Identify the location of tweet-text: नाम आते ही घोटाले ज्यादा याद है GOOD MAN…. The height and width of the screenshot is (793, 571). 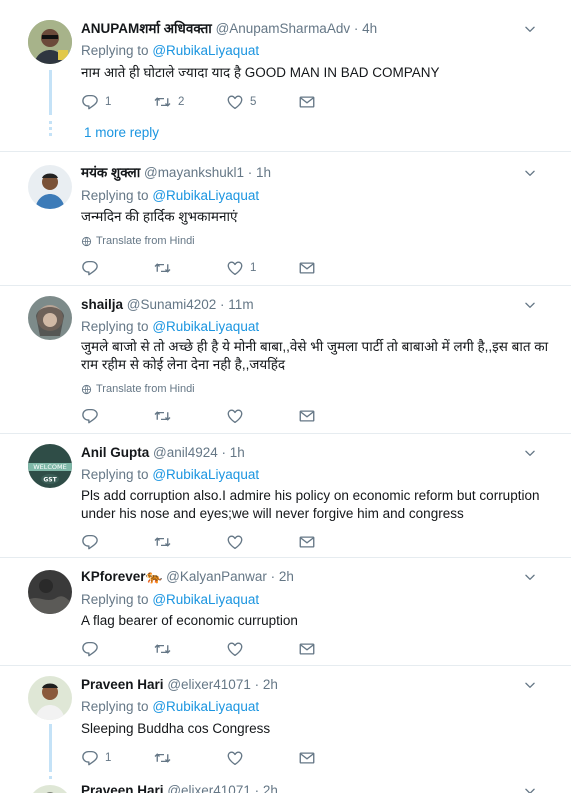
(260, 72).